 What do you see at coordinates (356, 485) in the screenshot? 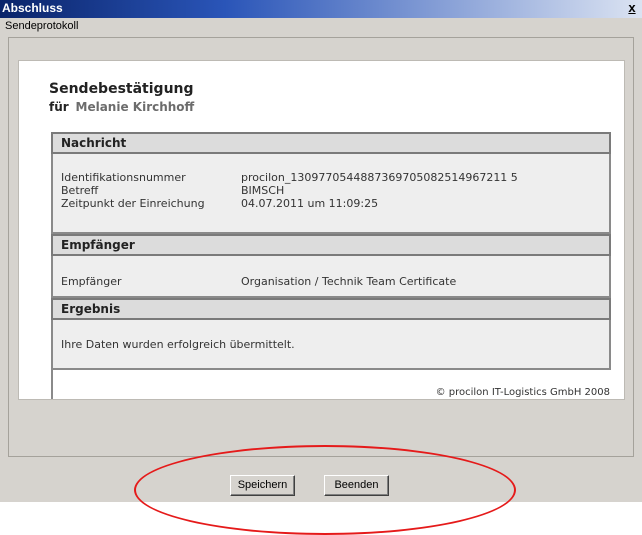
I see `exit-button: Beenden` at bounding box center [356, 485].